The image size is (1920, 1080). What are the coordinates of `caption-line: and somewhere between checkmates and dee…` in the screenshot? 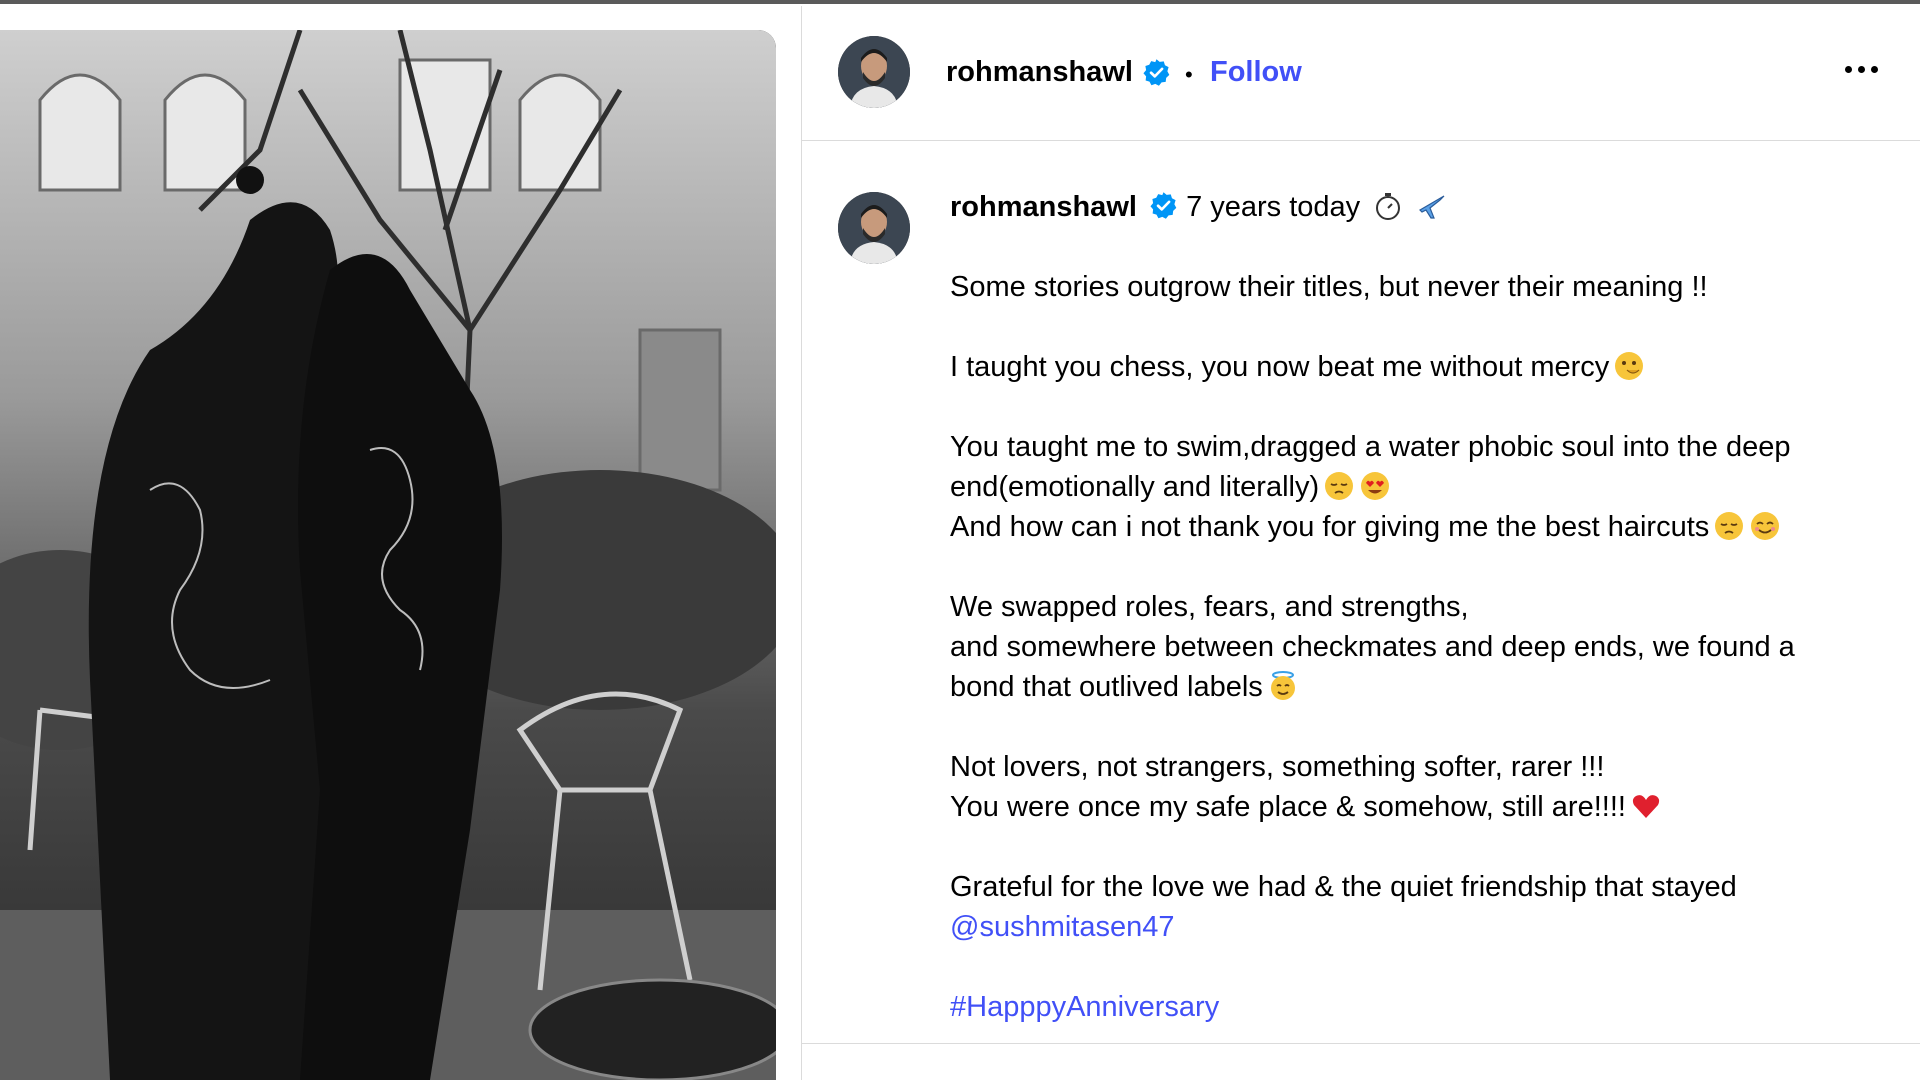 It's located at (1420, 647).